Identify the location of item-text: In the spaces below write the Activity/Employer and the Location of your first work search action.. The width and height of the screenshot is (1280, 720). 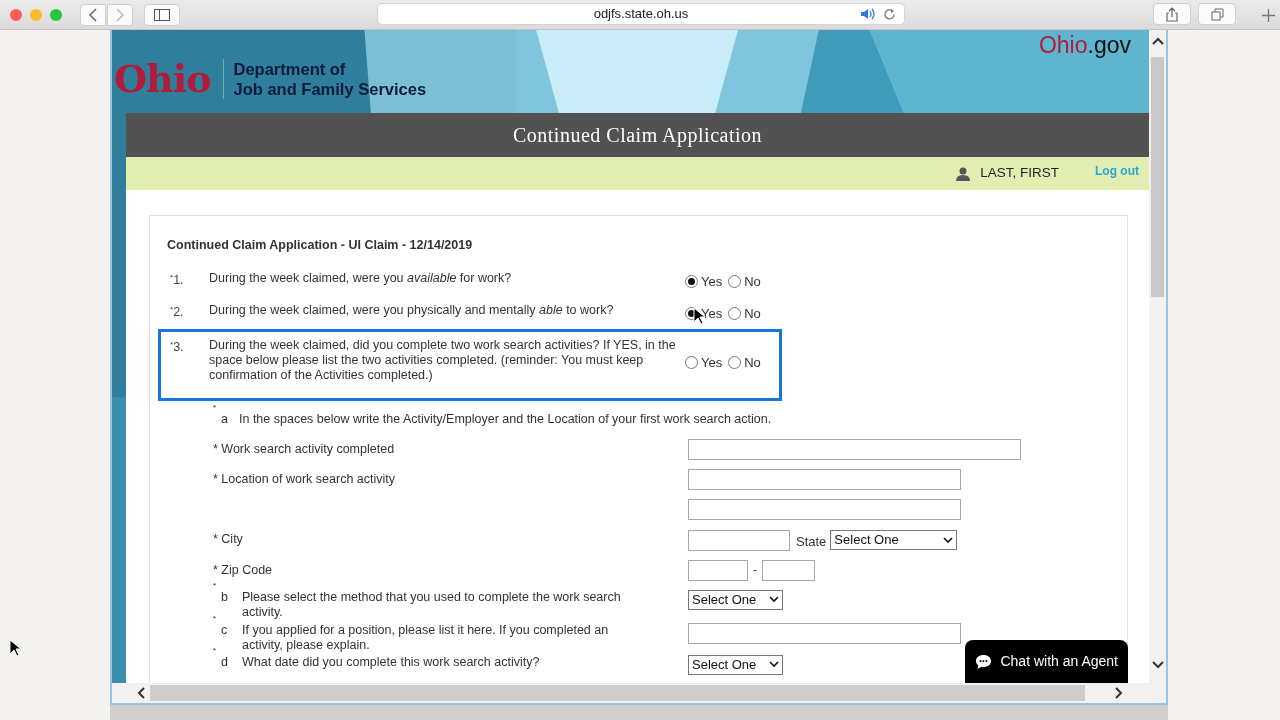
(505, 419).